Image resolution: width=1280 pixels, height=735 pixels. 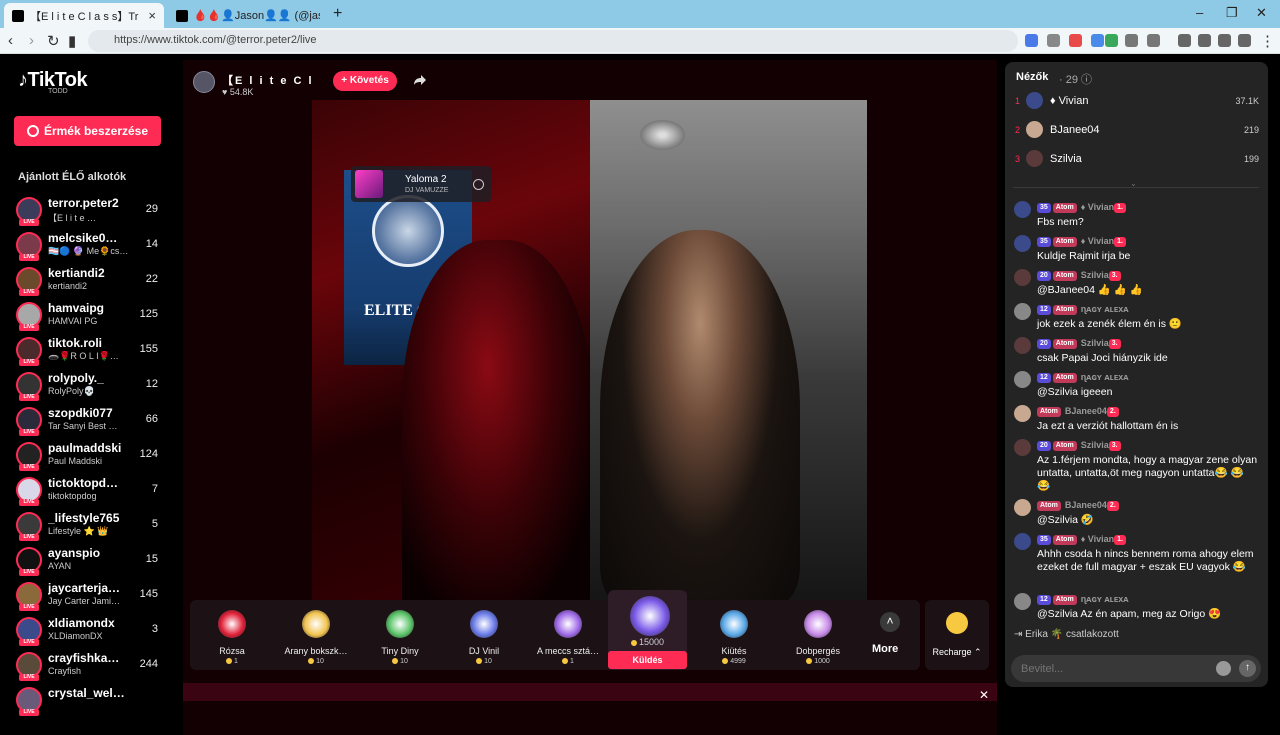 What do you see at coordinates (647, 660) in the screenshot?
I see `send-gift-button: Küldés` at bounding box center [647, 660].